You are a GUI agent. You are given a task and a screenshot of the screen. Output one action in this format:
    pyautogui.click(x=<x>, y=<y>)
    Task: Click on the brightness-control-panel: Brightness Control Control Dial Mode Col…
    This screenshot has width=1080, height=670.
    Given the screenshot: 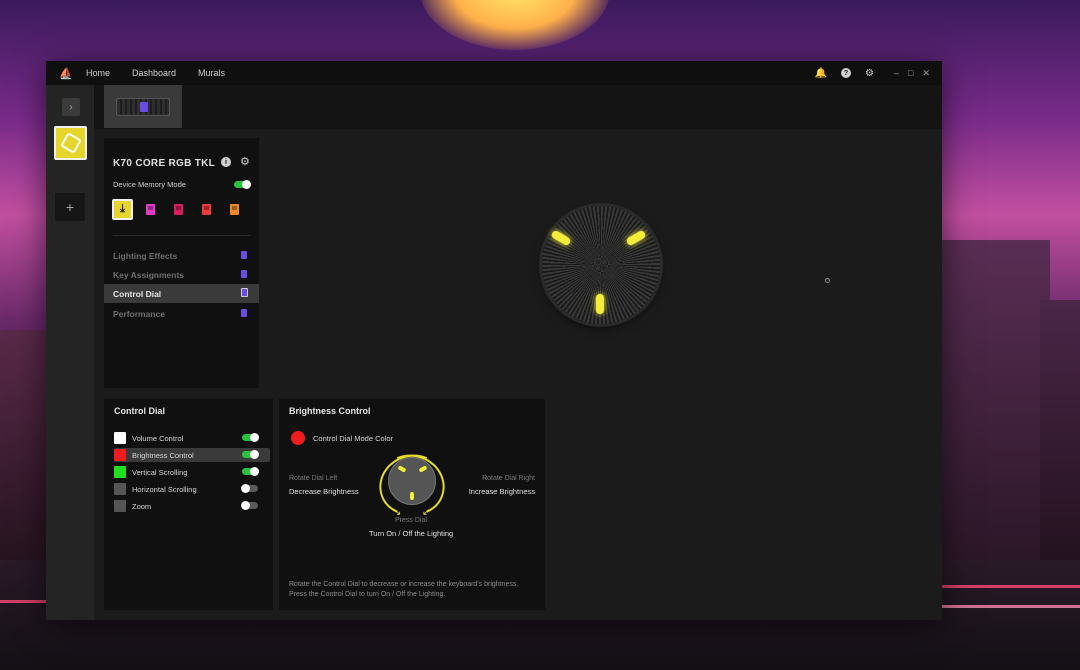 What is the action you would take?
    pyautogui.click(x=412, y=504)
    